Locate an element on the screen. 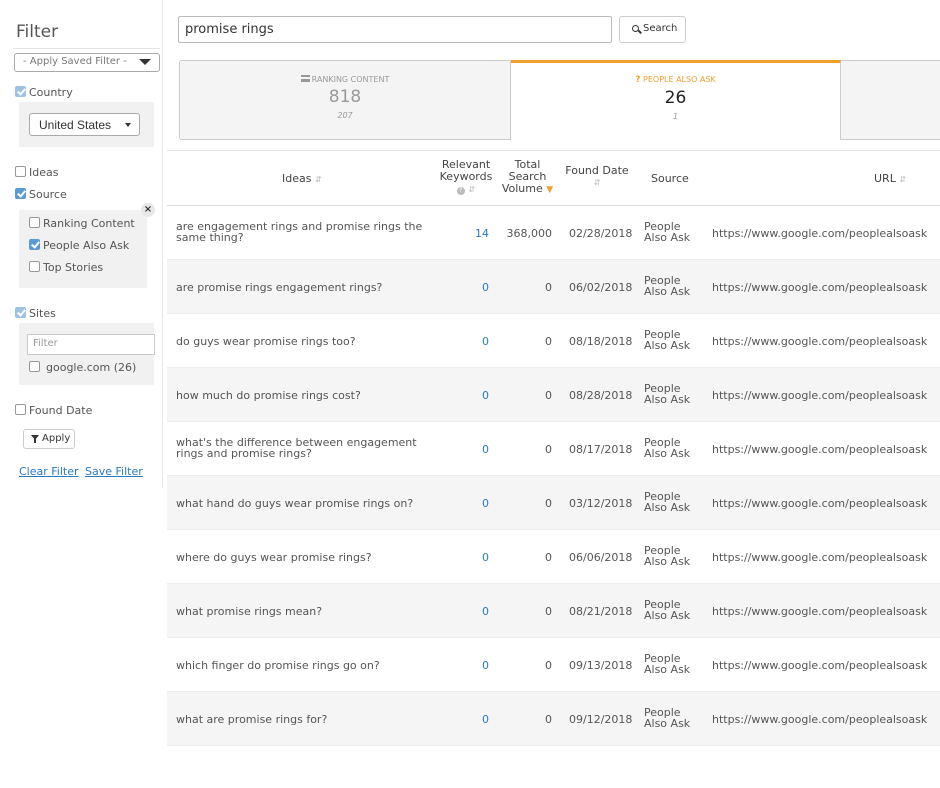 This screenshot has height=788, width=940. tab-value: 818 is located at coordinates (345, 97).